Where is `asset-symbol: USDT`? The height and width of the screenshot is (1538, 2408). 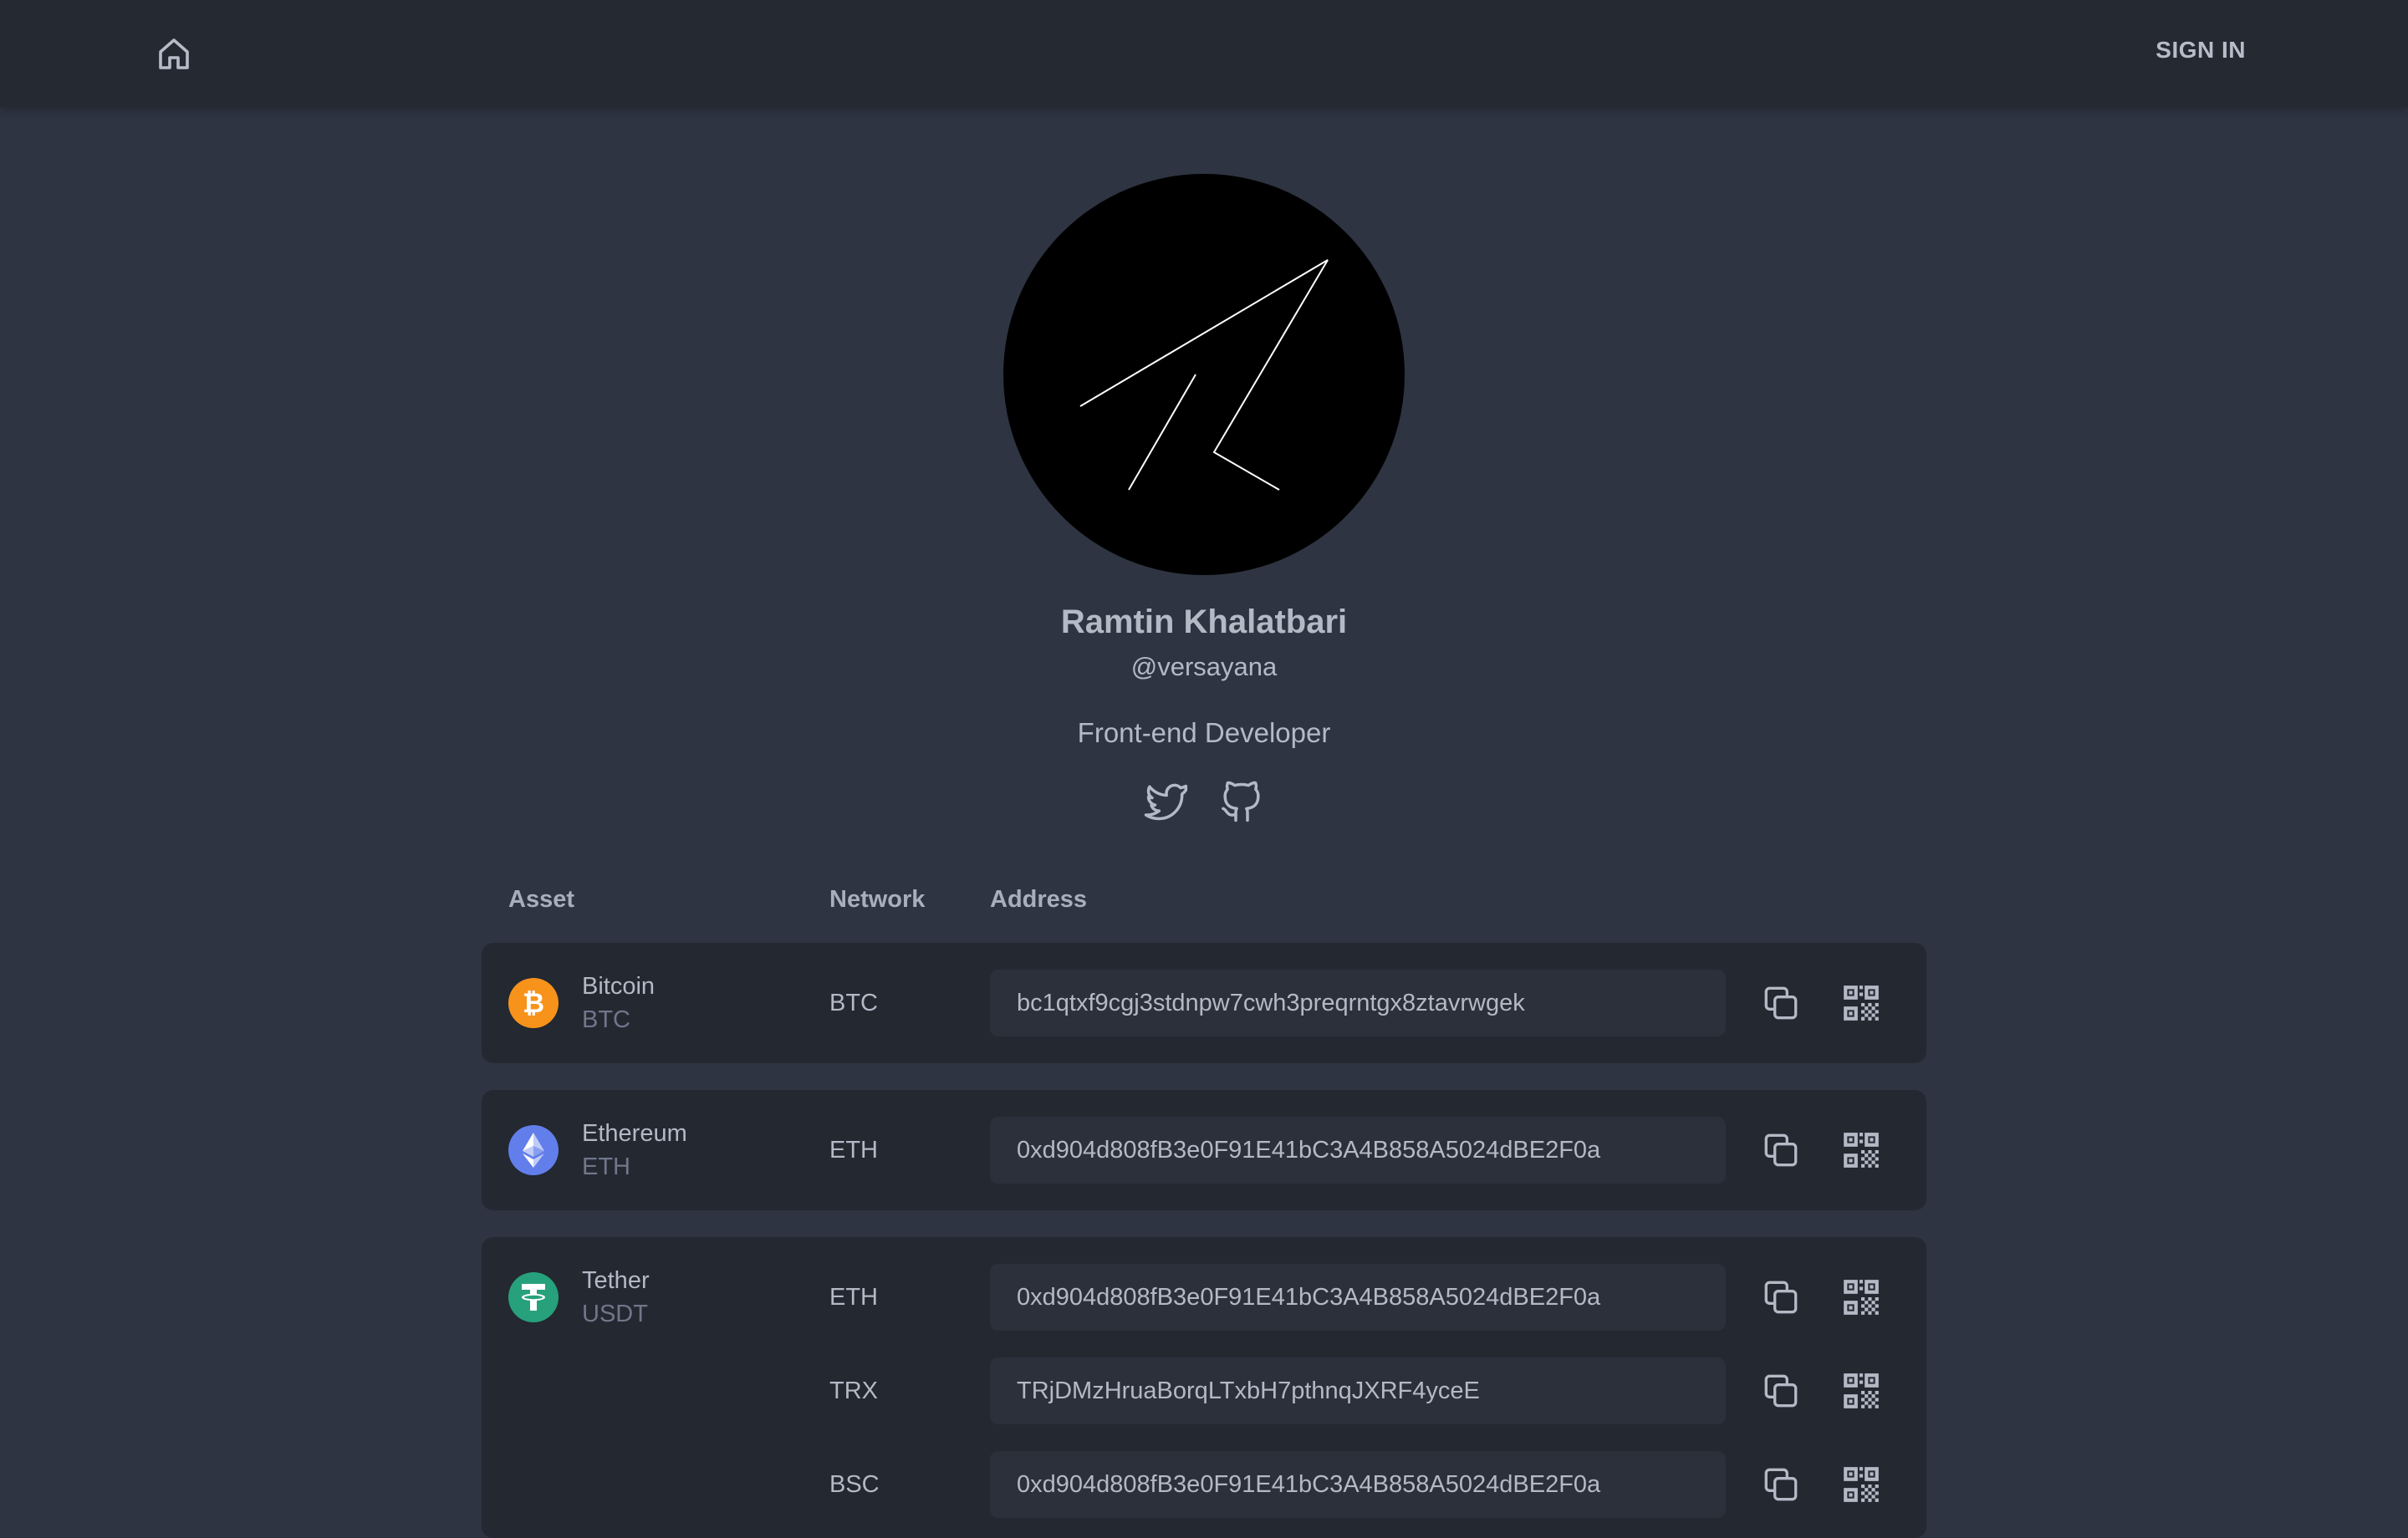 asset-symbol: USDT is located at coordinates (615, 1314).